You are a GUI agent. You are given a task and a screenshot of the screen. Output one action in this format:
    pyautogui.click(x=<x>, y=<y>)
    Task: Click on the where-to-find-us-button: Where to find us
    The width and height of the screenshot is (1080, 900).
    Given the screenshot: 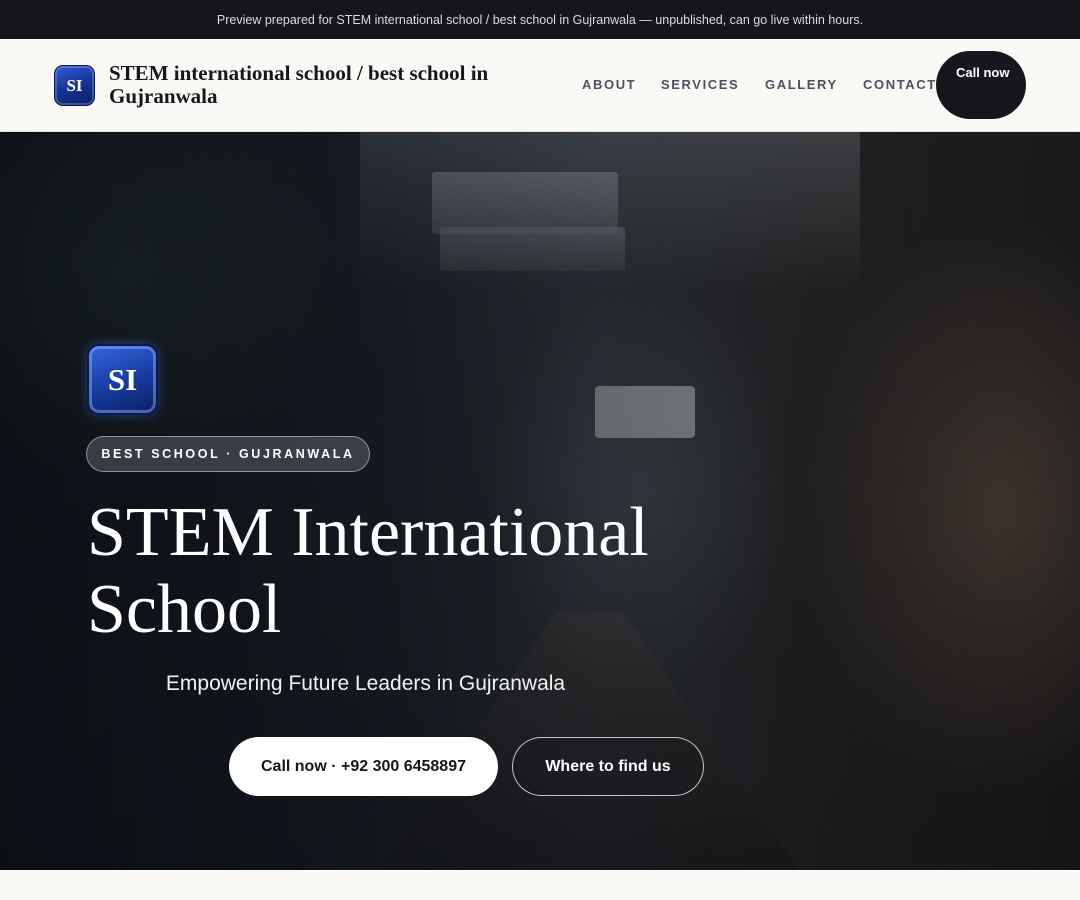 What is the action you would take?
    pyautogui.click(x=608, y=766)
    